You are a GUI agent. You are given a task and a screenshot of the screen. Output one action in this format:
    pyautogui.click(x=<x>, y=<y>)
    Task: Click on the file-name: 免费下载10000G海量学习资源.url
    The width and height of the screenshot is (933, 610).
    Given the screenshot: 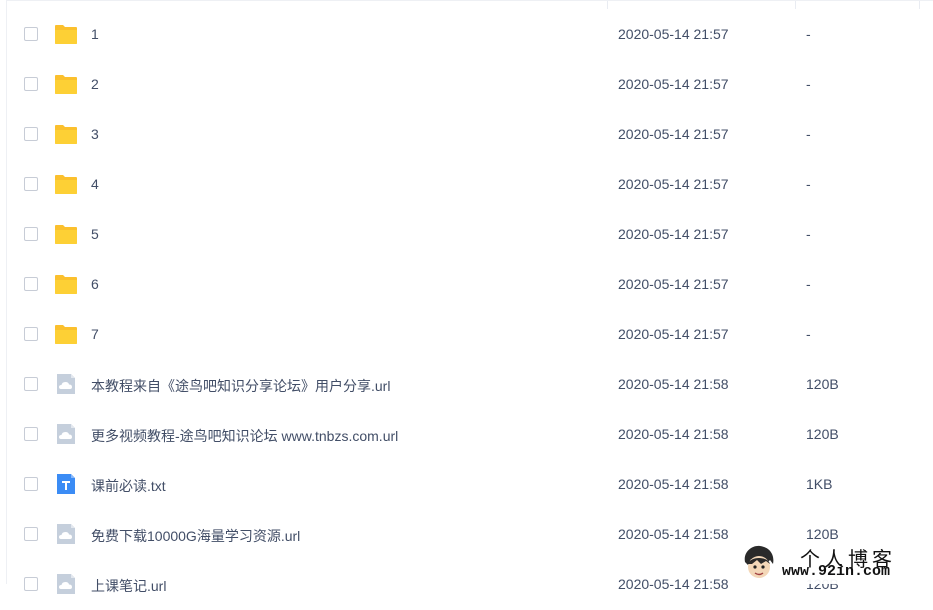 What is the action you would take?
    pyautogui.click(x=195, y=536)
    